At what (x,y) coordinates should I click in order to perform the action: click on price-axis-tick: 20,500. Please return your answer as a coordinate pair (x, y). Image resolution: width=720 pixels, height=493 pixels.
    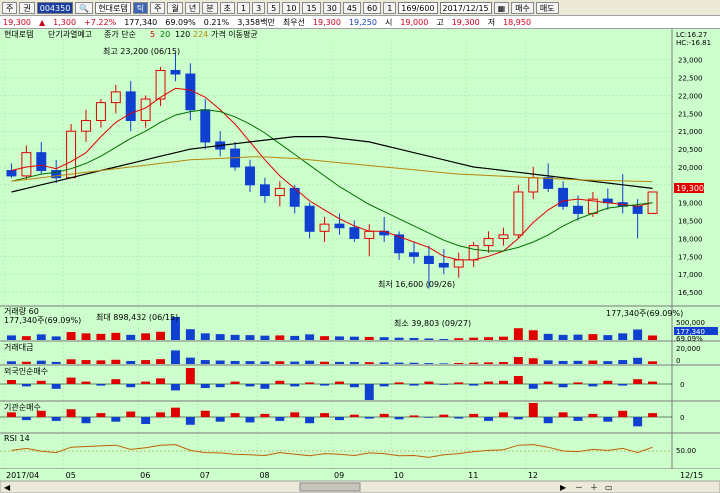
    Looking at the image, I should click on (690, 150).